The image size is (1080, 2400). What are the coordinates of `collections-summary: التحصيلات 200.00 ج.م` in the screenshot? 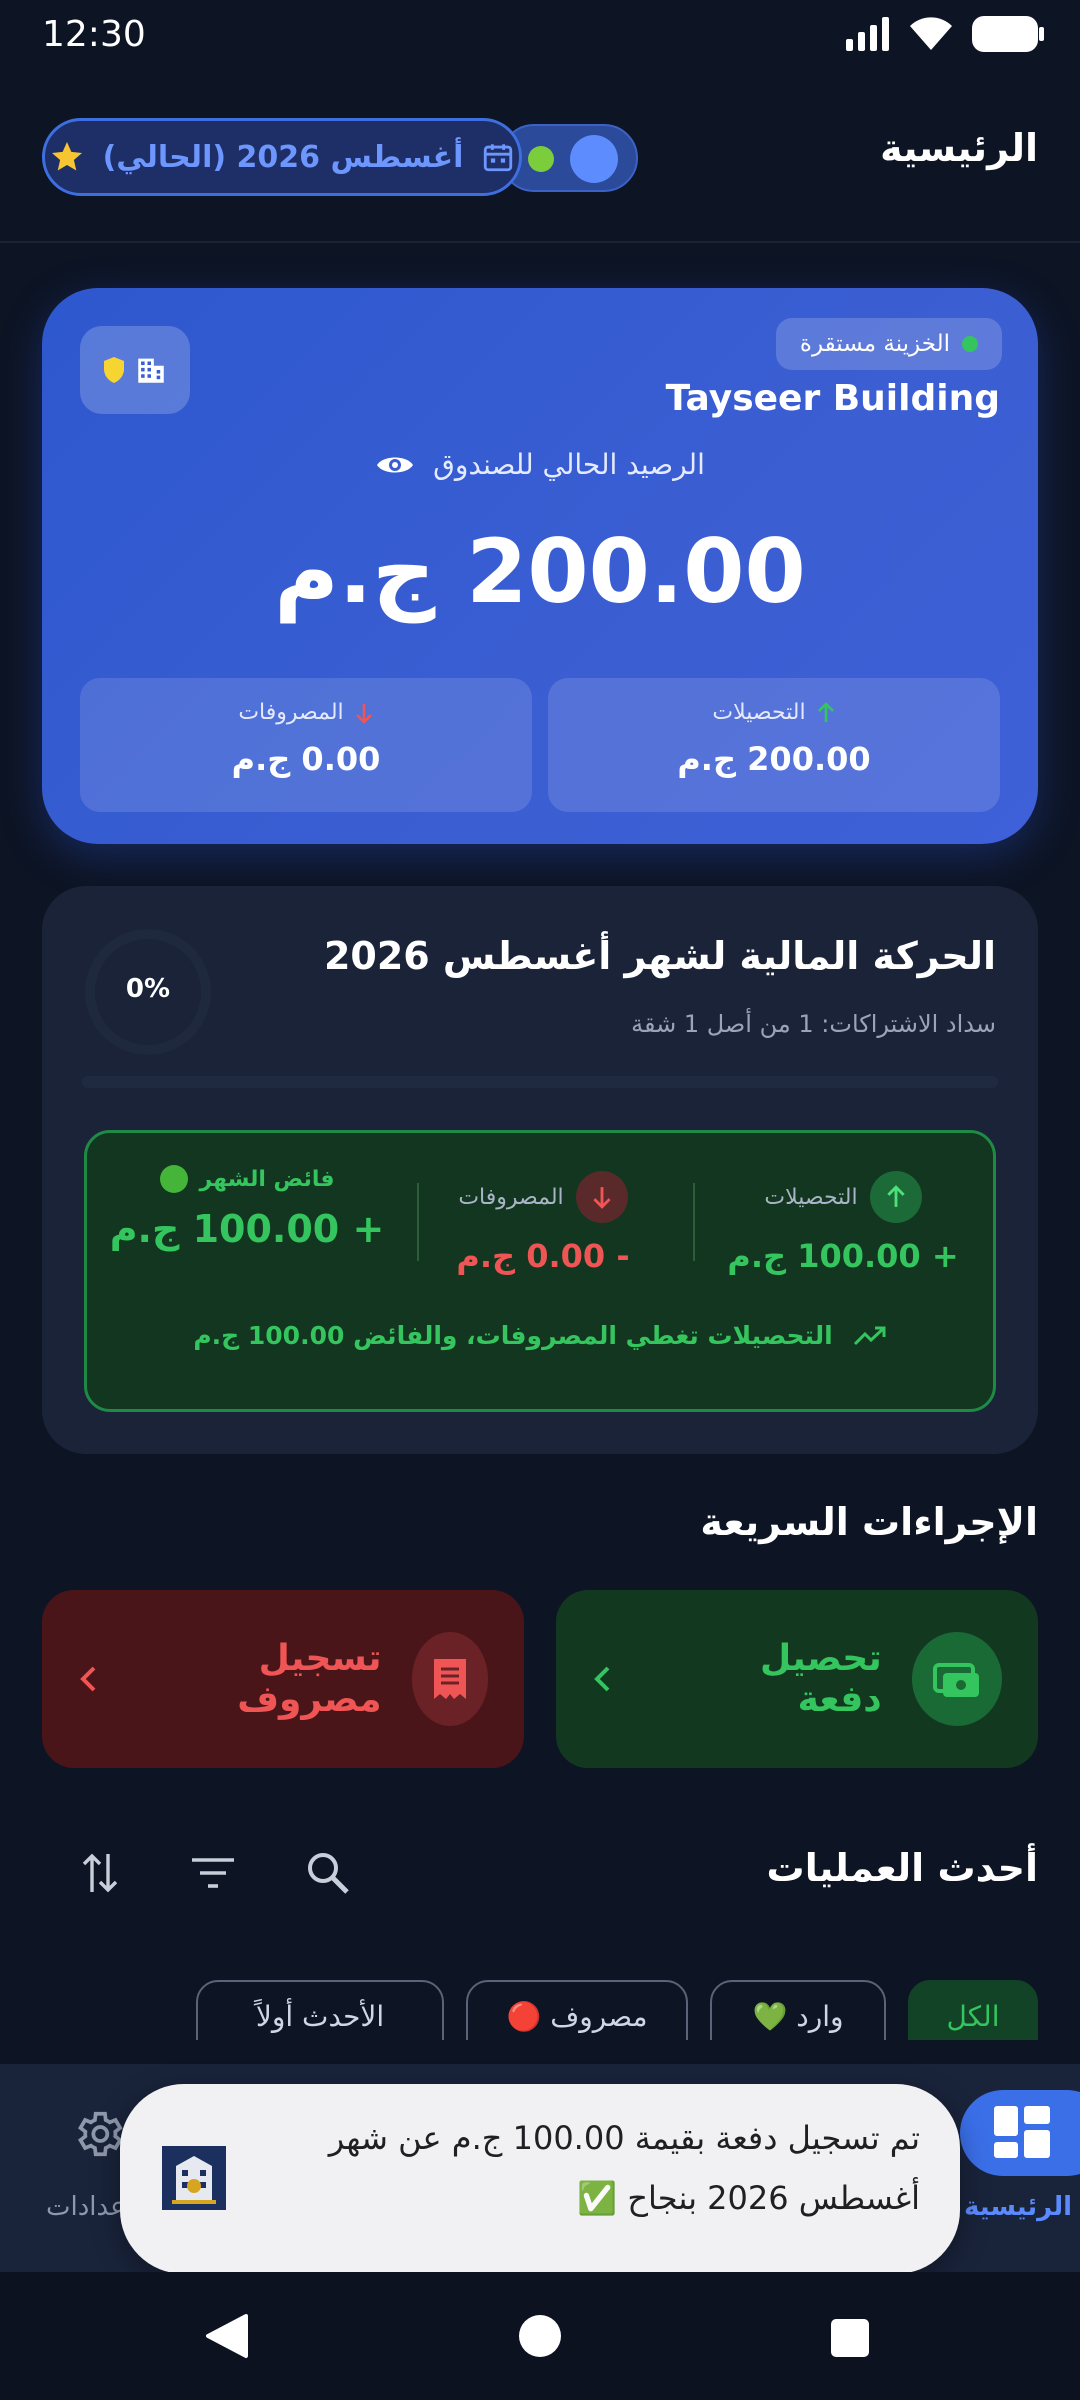 It's located at (774, 745).